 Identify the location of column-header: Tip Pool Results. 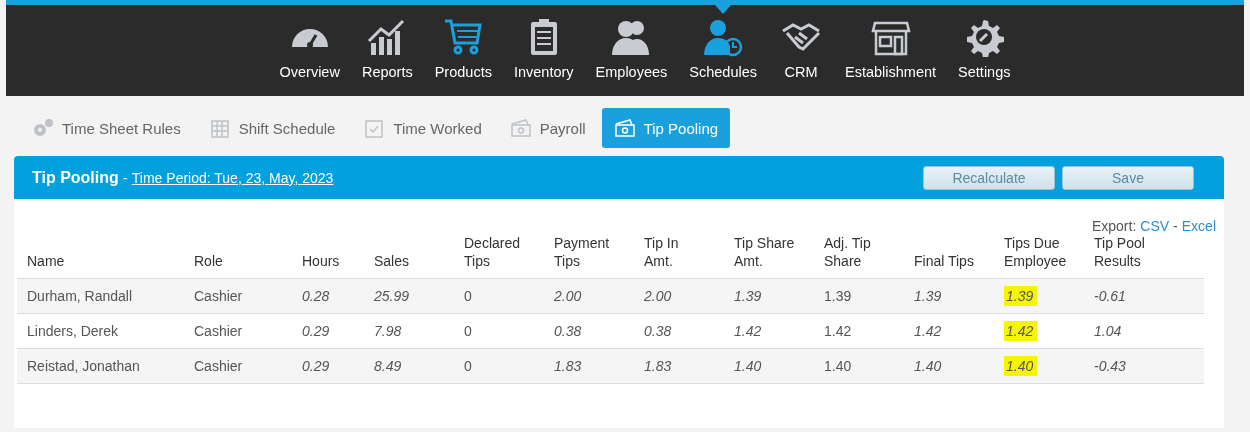
(1120, 252).